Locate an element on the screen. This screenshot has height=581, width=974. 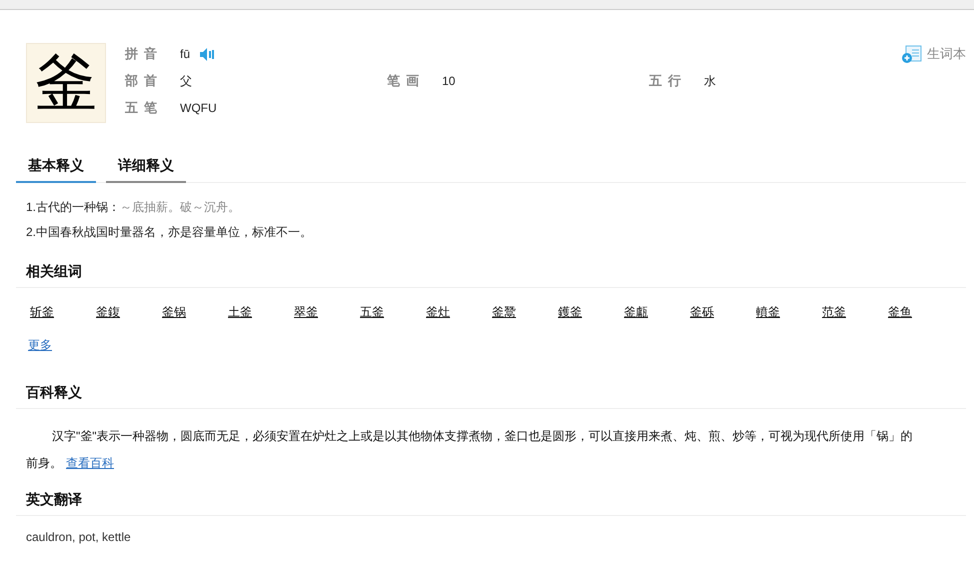
related-word-link: 釜锅 is located at coordinates (195, 312).